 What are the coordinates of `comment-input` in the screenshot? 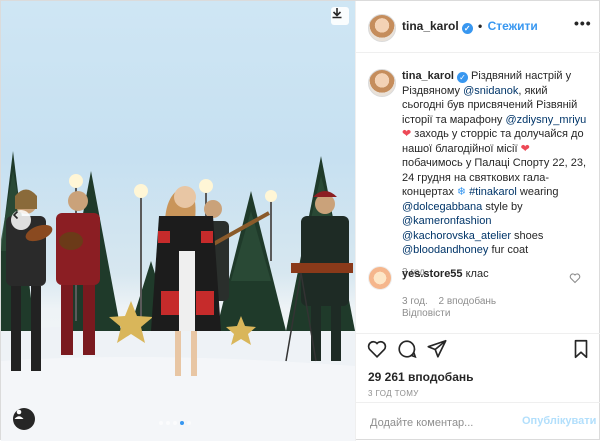 It's located at (445, 423).